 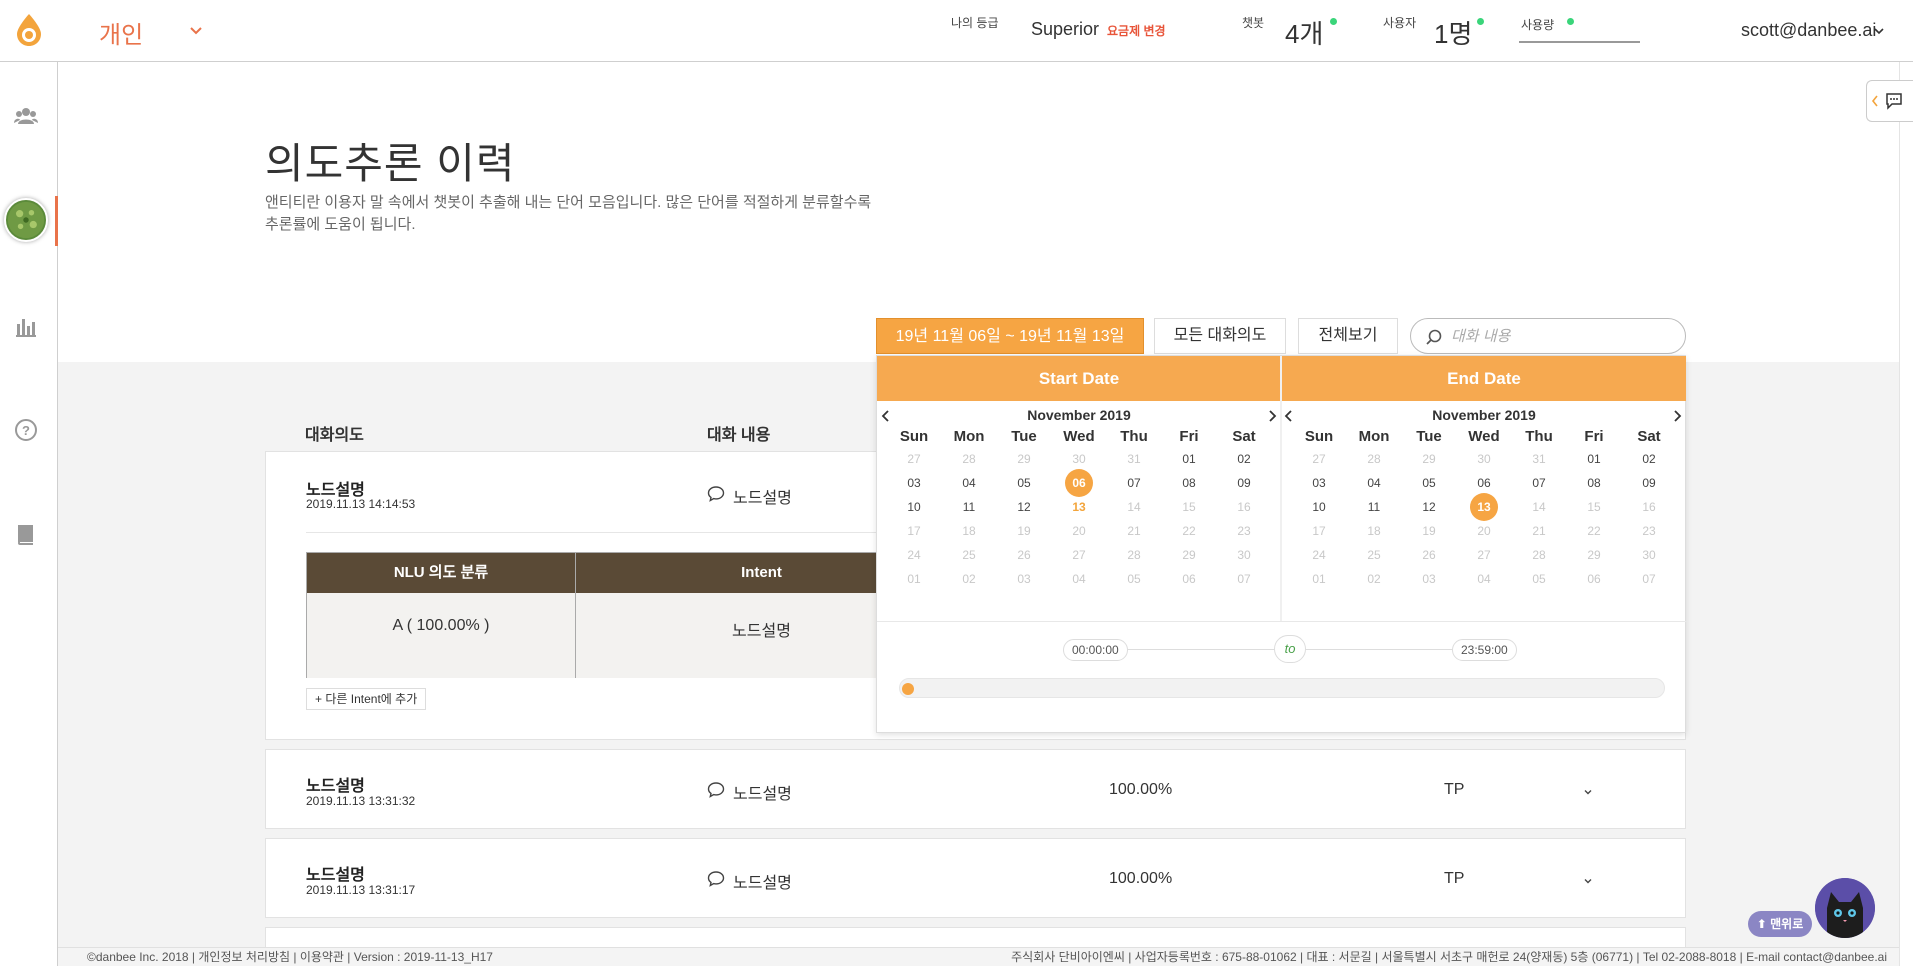 What do you see at coordinates (26, 116) in the screenshot?
I see `users-icon` at bounding box center [26, 116].